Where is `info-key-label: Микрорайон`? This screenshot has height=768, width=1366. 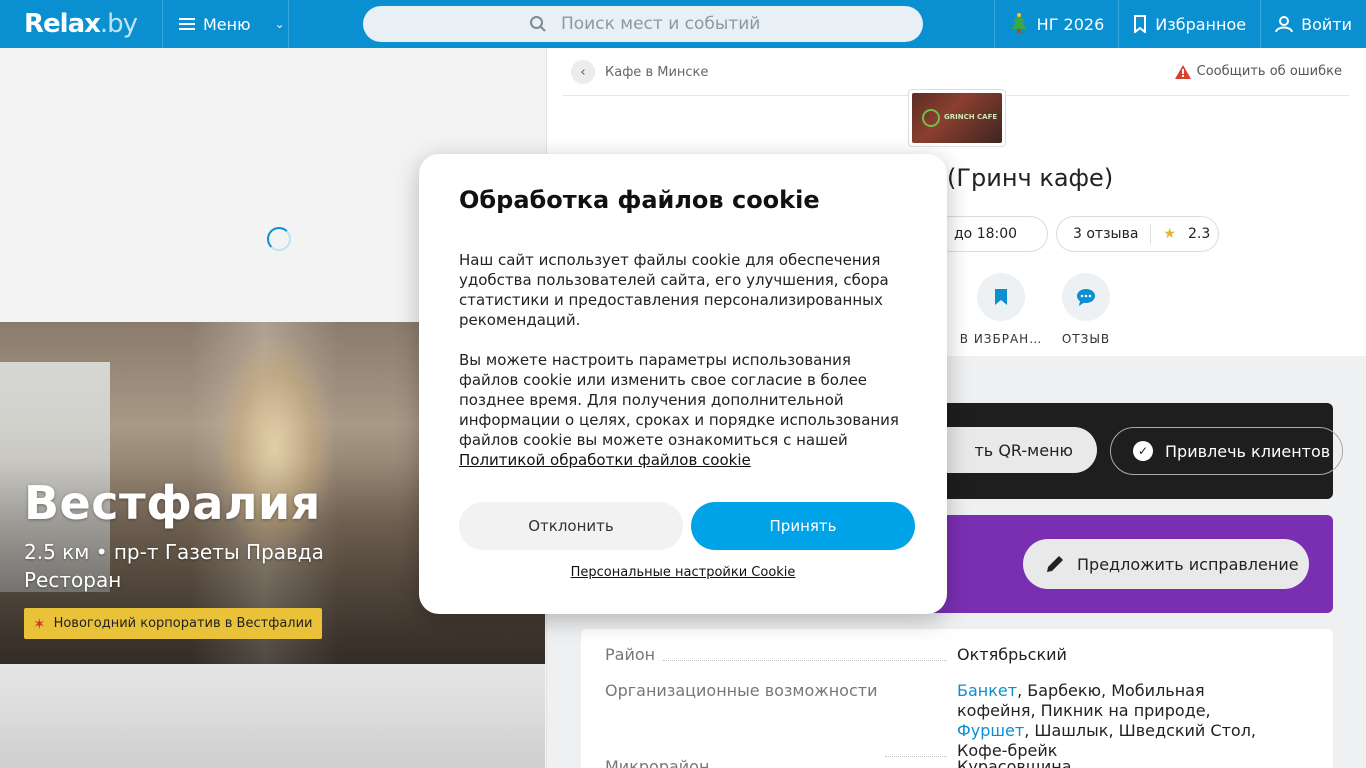
info-key-label: Микрорайон is located at coordinates (657, 762).